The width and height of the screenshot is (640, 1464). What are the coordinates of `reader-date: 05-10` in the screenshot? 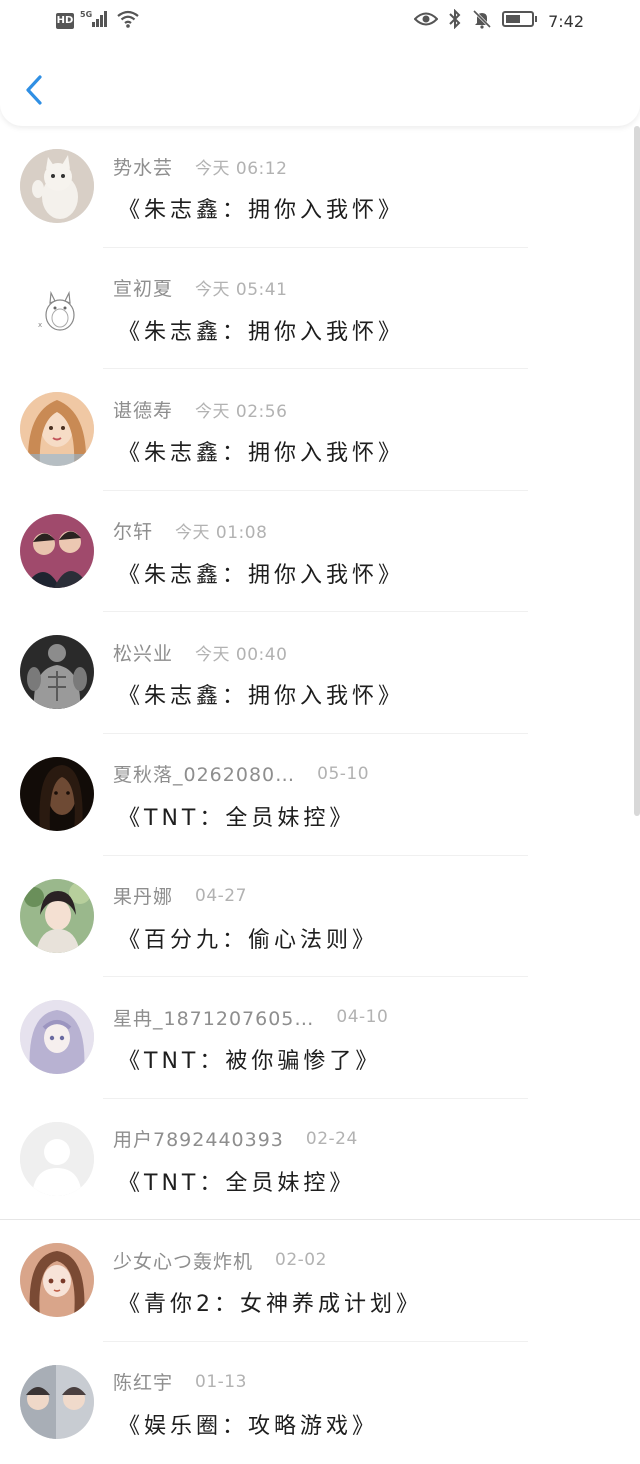 It's located at (343, 773).